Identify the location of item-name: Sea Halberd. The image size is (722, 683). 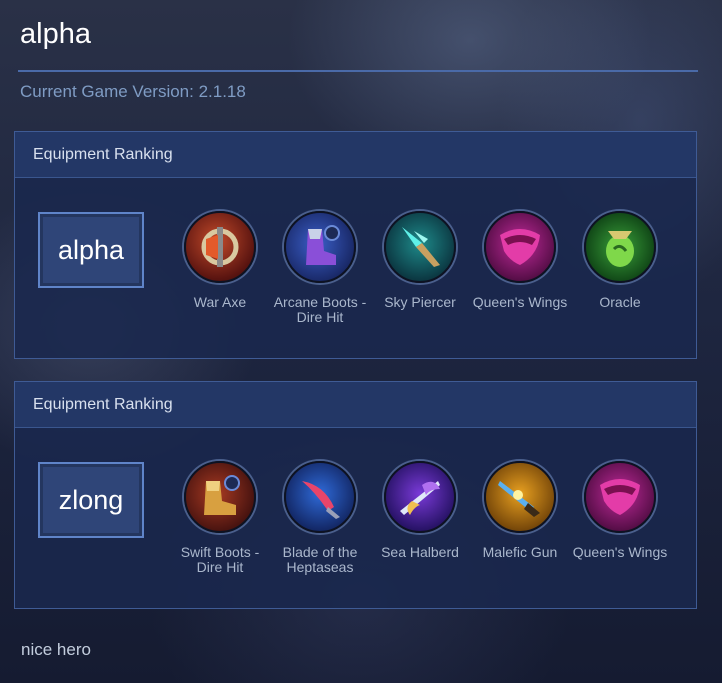
(420, 552).